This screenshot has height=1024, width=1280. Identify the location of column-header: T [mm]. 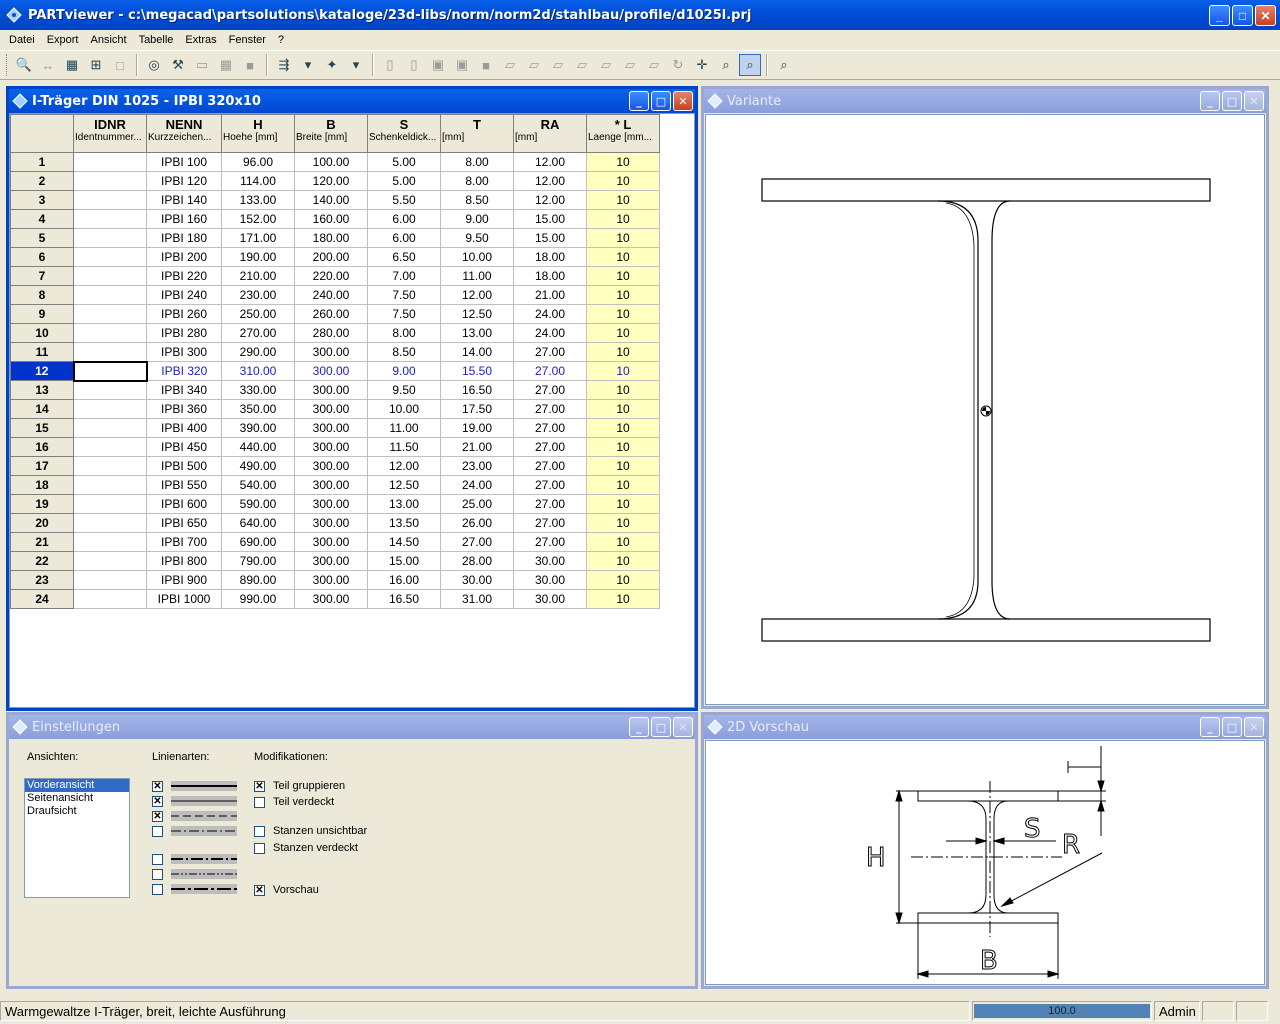
(477, 133).